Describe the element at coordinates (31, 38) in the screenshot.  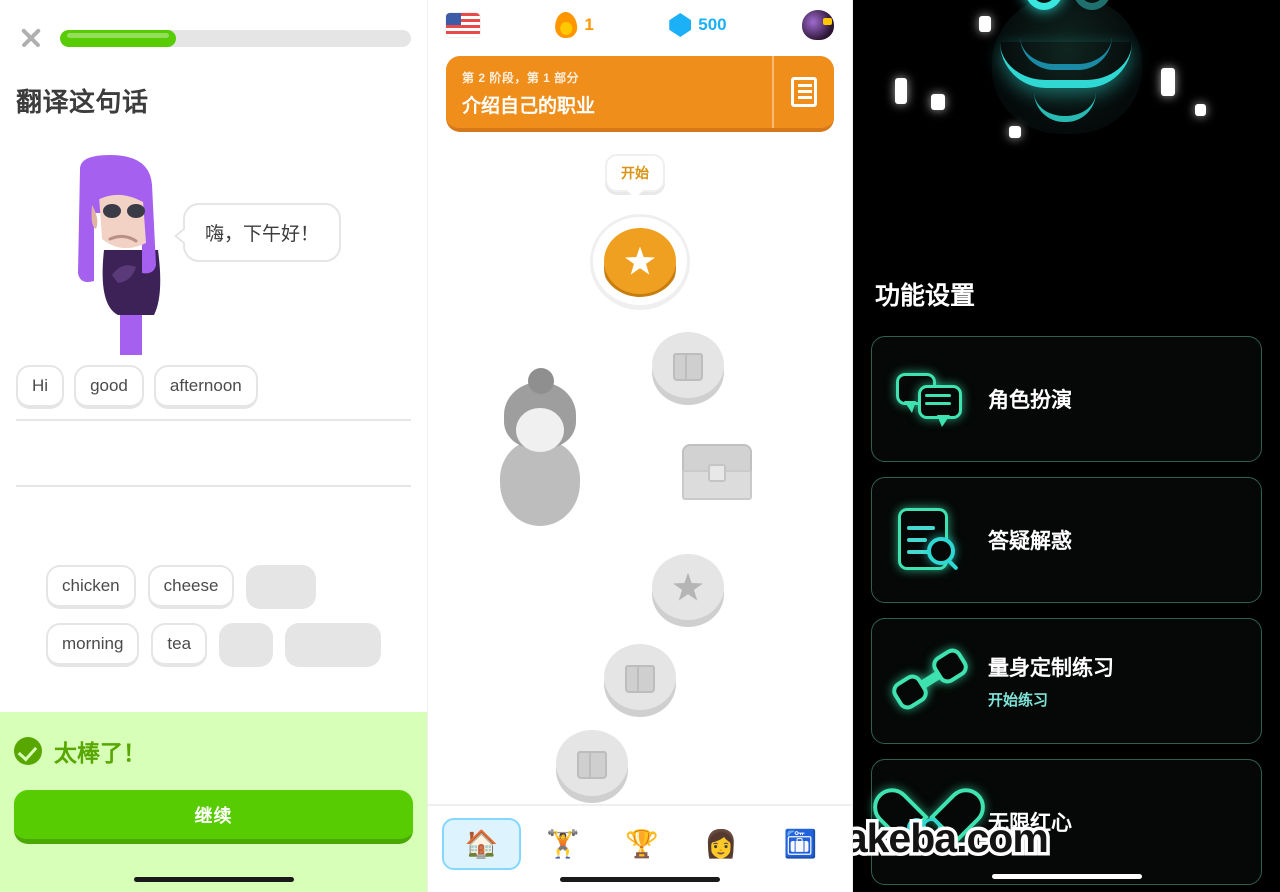
I see `close-icon` at that location.